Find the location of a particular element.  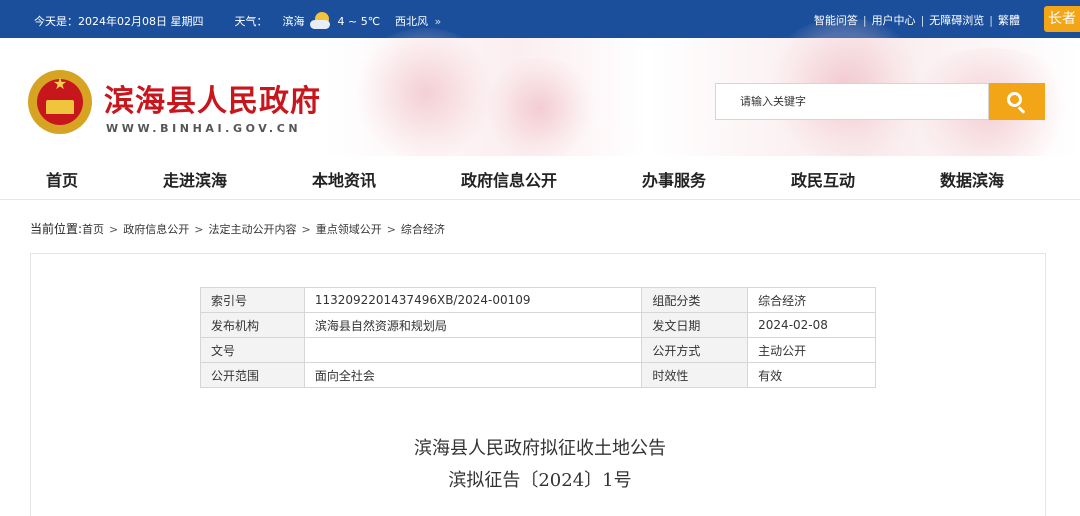

doc-number-value is located at coordinates (473, 350).